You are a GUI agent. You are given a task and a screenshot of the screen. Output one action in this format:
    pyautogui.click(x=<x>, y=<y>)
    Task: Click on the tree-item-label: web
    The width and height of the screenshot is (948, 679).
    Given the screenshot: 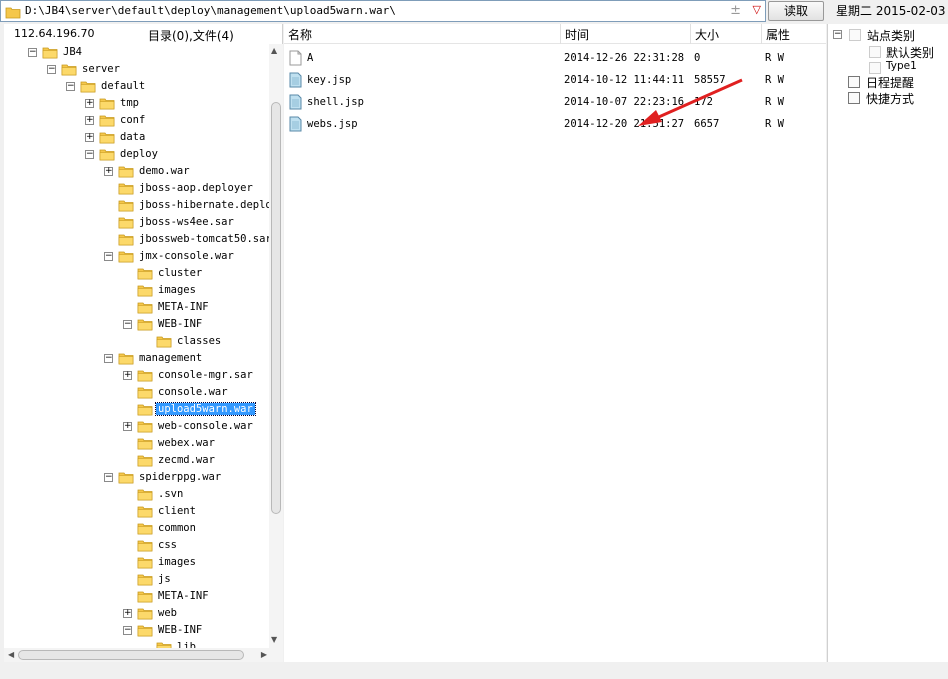 What is the action you would take?
    pyautogui.click(x=167, y=613)
    